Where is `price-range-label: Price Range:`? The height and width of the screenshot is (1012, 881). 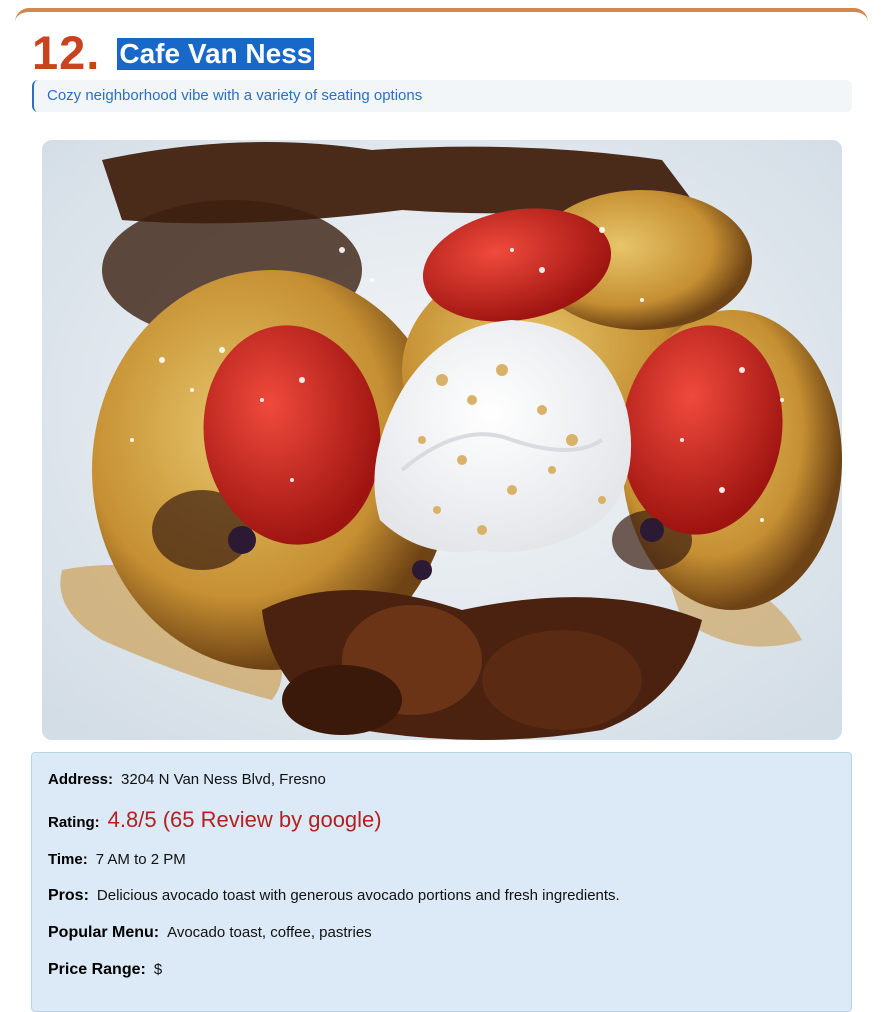 price-range-label: Price Range: is located at coordinates (97, 969).